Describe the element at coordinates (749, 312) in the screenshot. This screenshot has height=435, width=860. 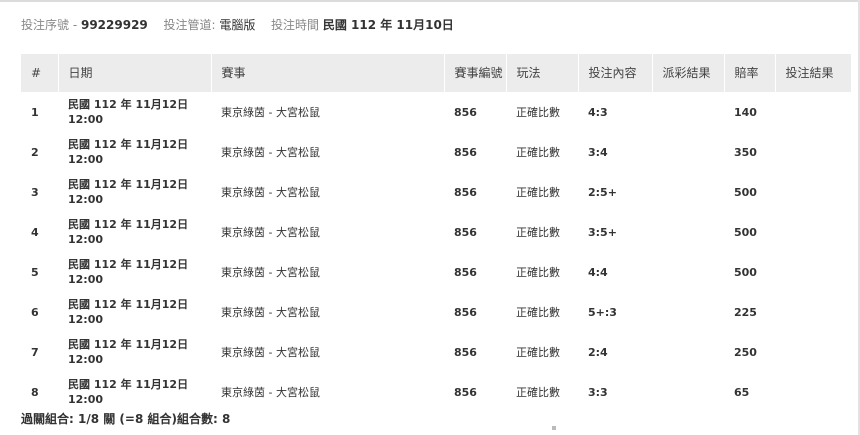
I see `row-odds: 225` at that location.